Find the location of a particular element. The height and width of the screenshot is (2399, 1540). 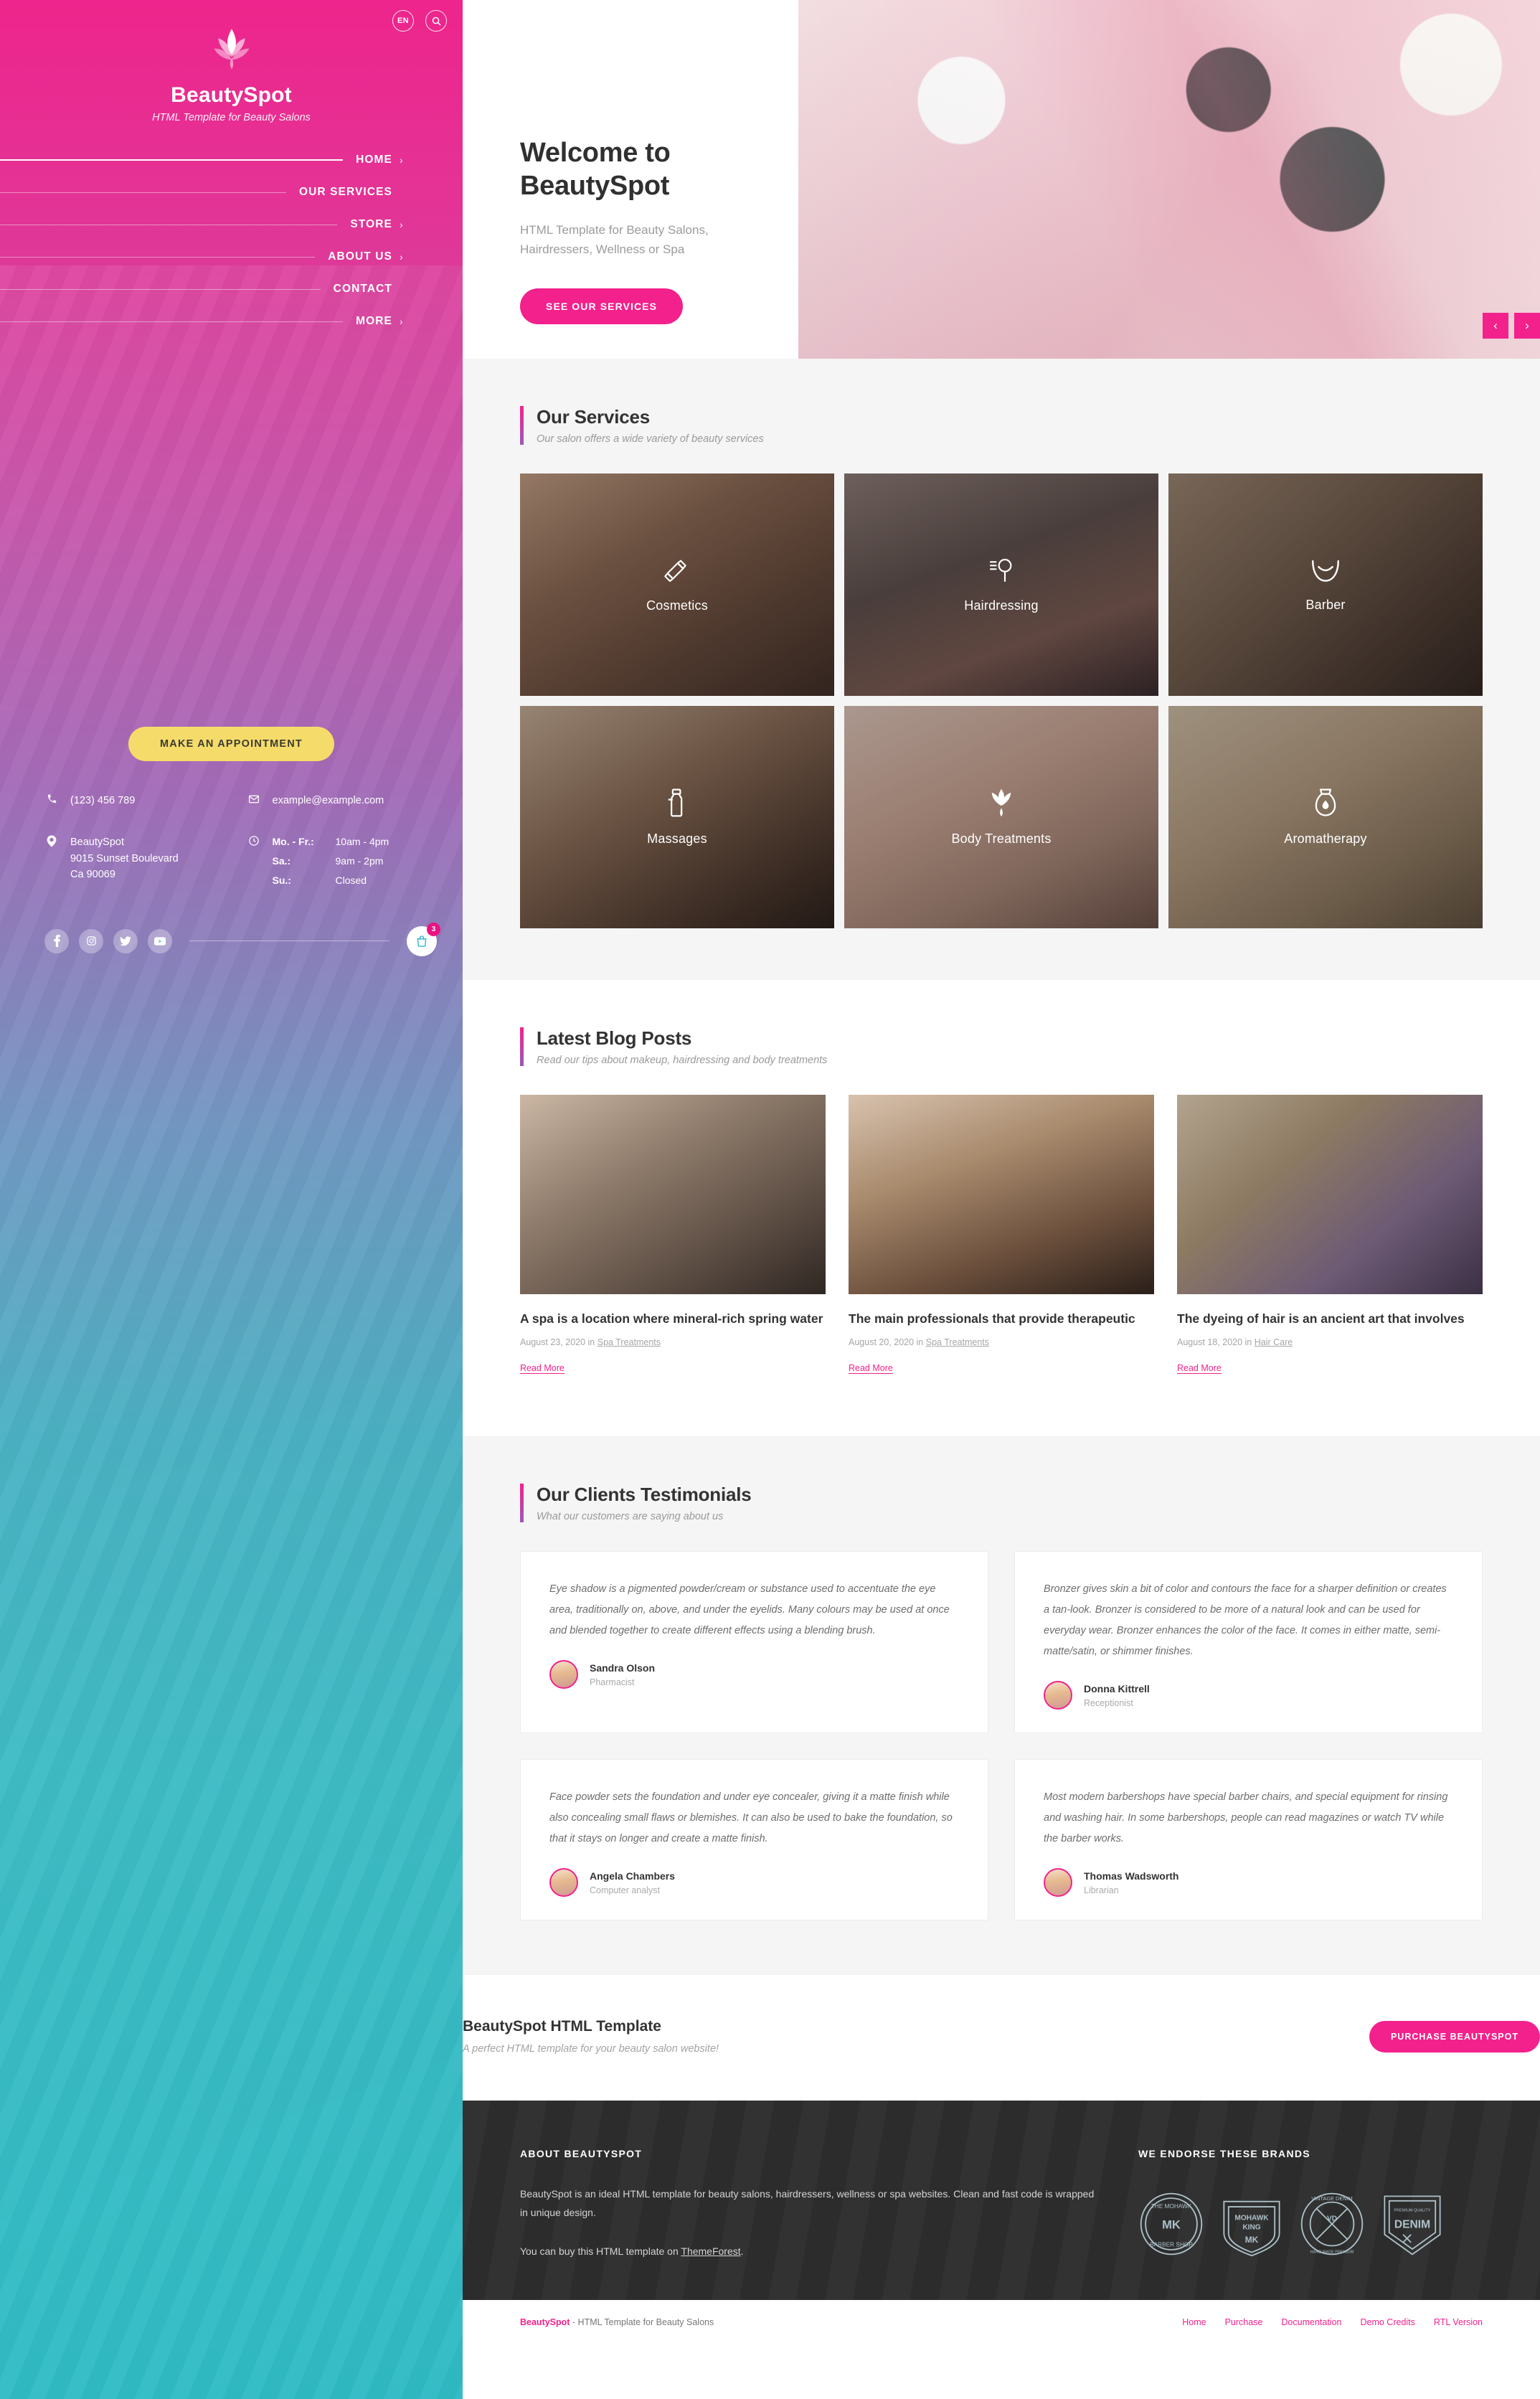

footer-link-purchase: Purchase is located at coordinates (1244, 2322).